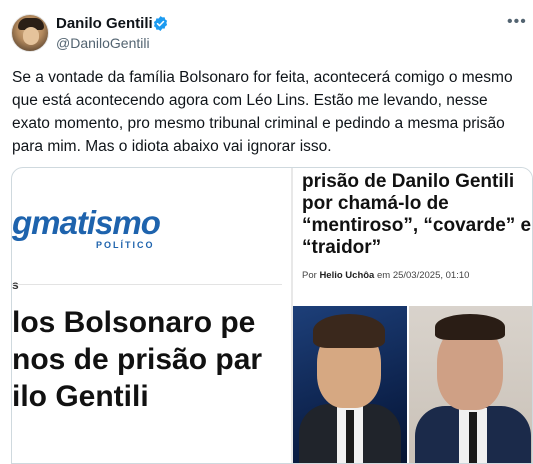  What do you see at coordinates (423, 275) in the screenshot?
I see `byline-date: em 25/03/2025, 01:10` at bounding box center [423, 275].